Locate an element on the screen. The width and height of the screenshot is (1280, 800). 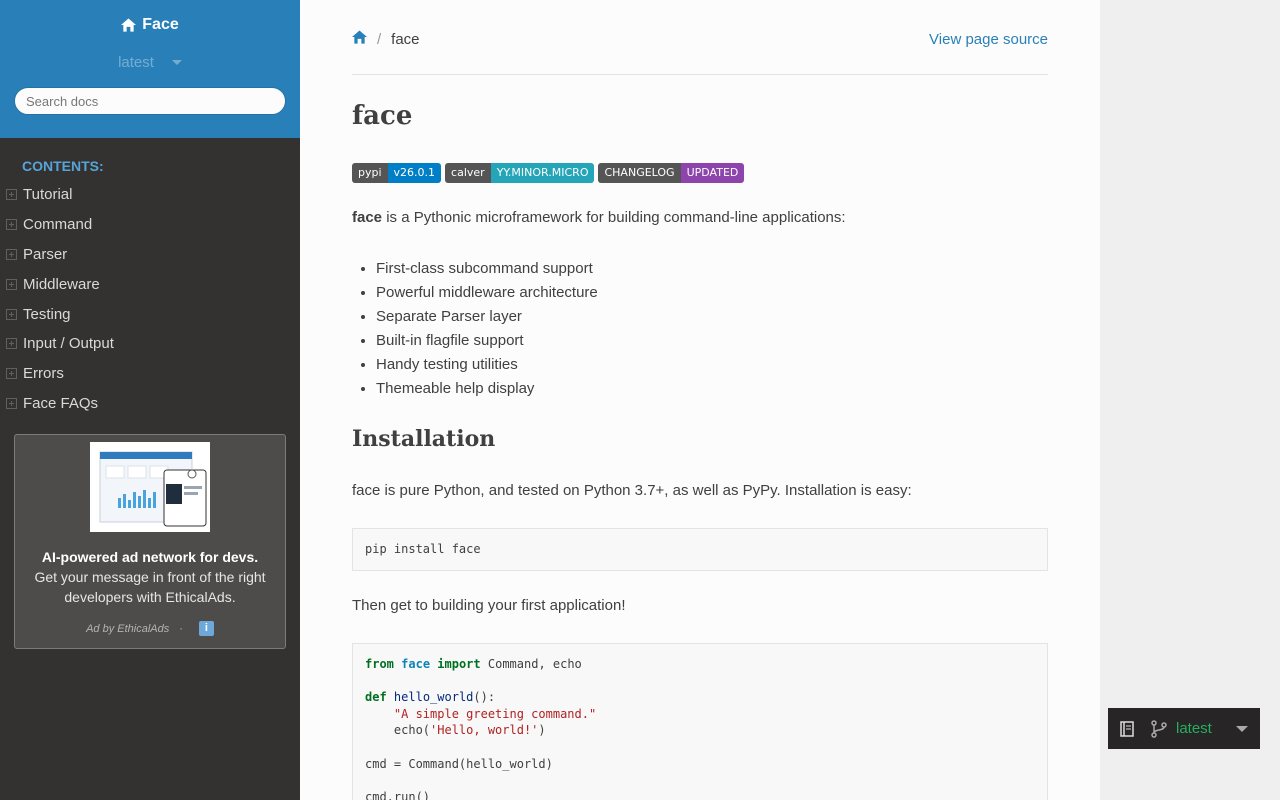
info-icon: i is located at coordinates (206, 628).